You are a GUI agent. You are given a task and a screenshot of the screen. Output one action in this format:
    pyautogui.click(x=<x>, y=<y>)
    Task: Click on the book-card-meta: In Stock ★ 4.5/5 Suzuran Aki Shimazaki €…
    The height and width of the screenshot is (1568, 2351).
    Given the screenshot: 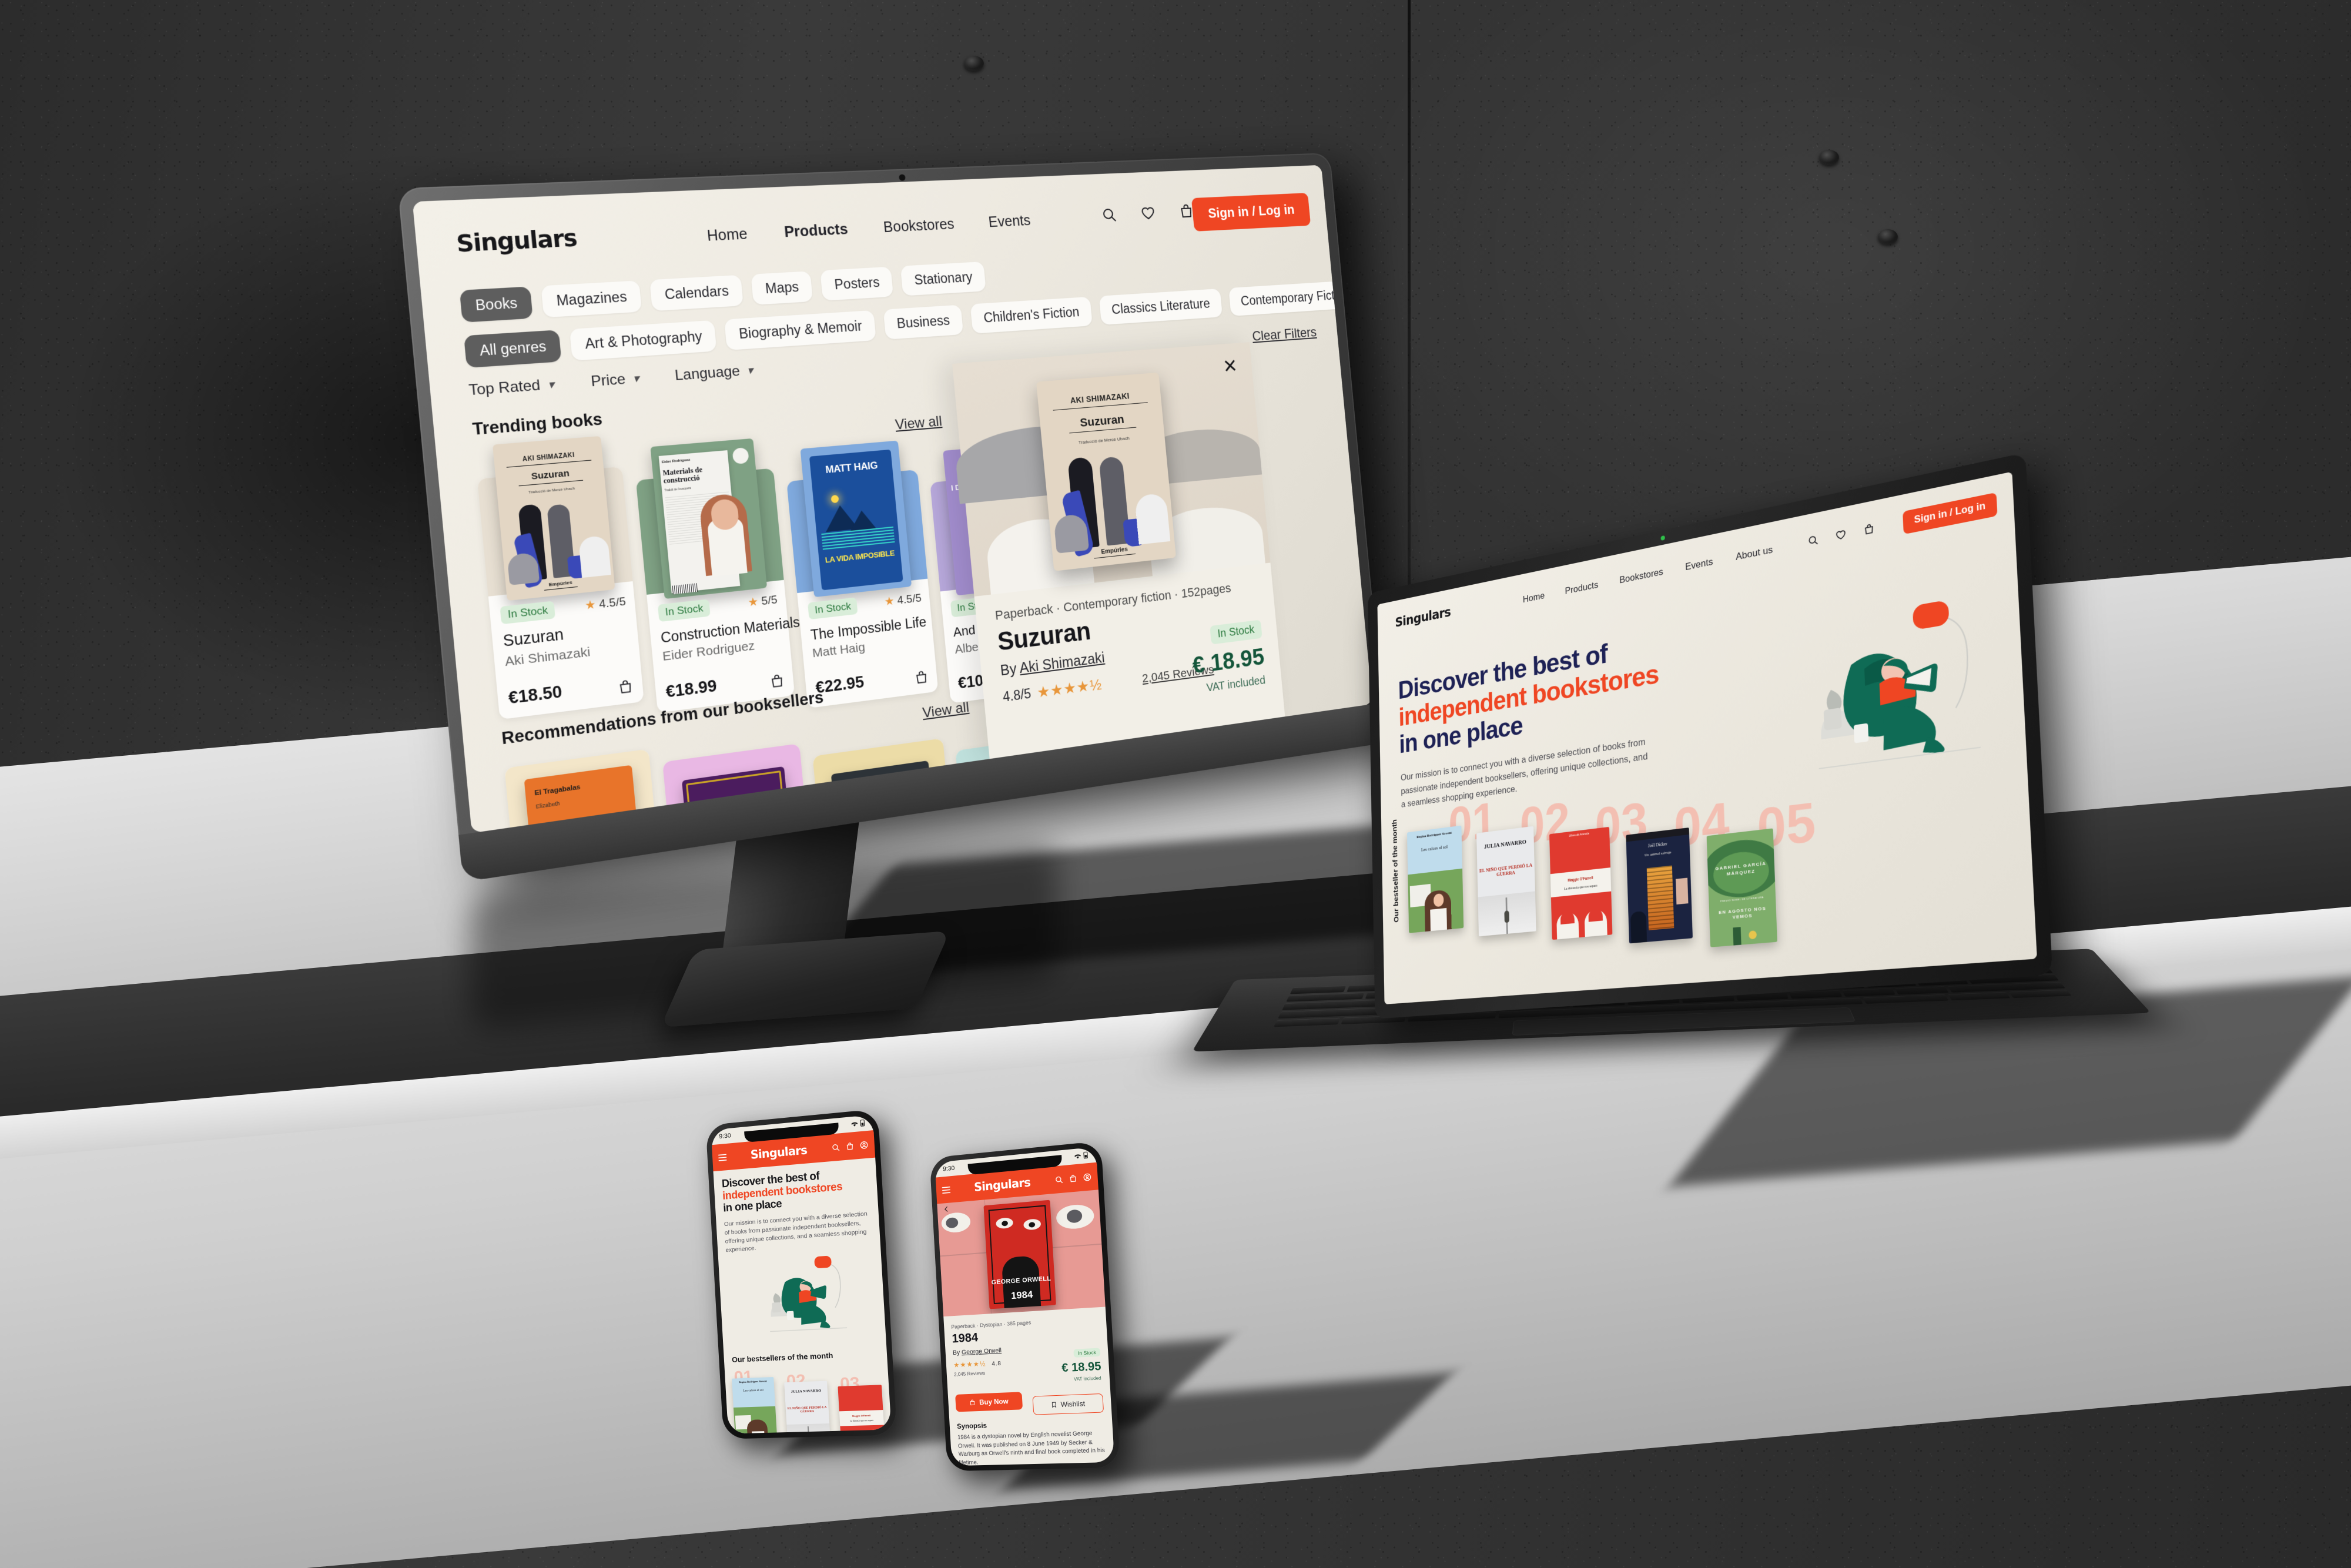 What is the action you would take?
    pyautogui.click(x=566, y=650)
    